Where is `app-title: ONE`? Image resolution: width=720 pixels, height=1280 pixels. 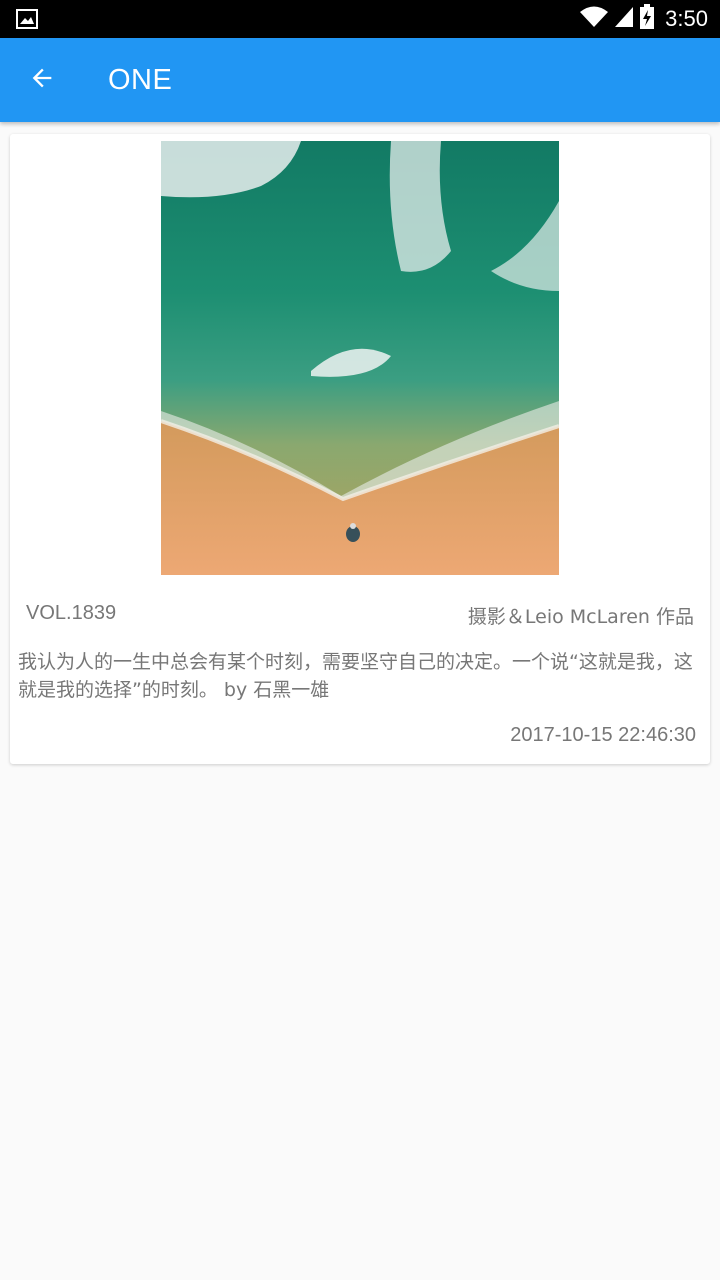 app-title: ONE is located at coordinates (140, 80).